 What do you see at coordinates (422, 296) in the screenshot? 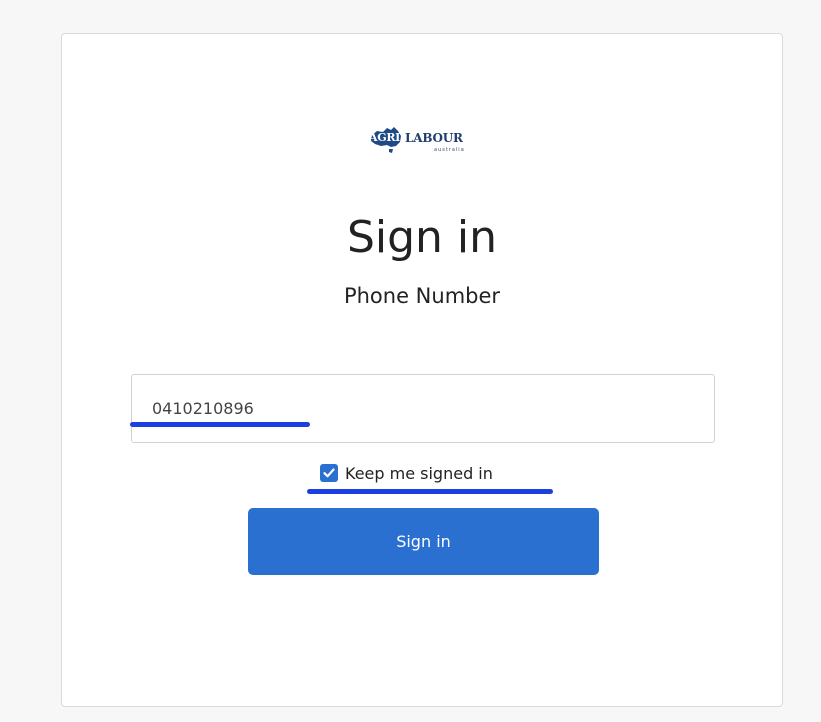
I see `page-subtitle: Phone Number` at bounding box center [422, 296].